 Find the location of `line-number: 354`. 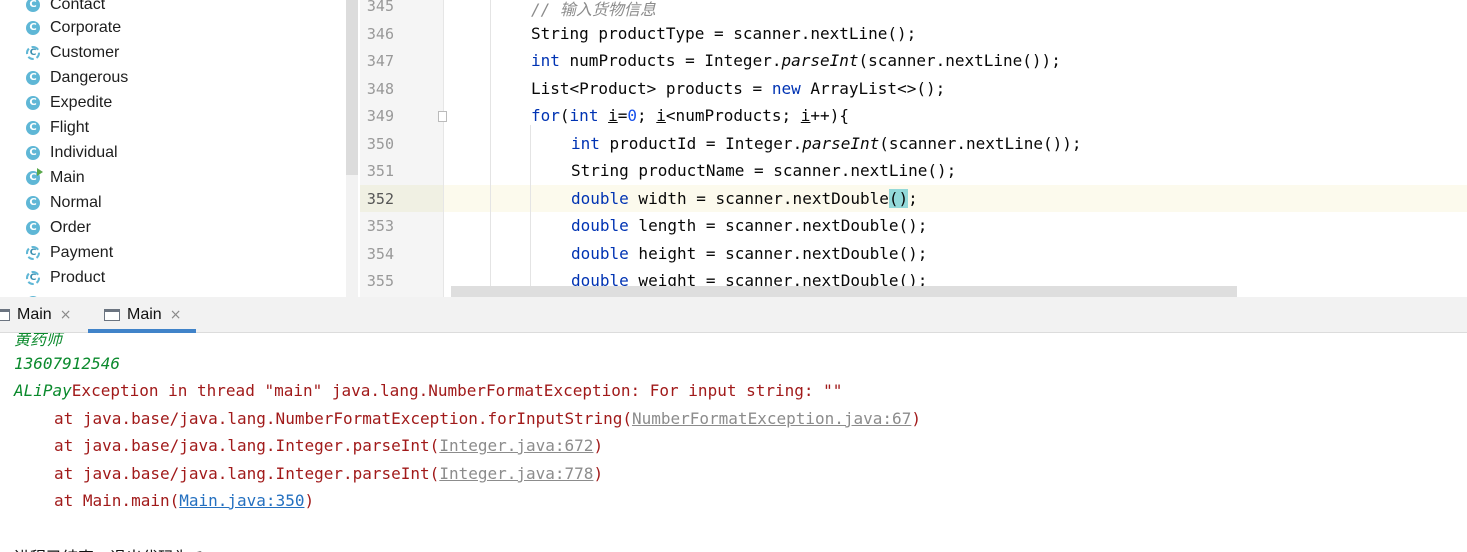

line-number: 354 is located at coordinates (380, 254).